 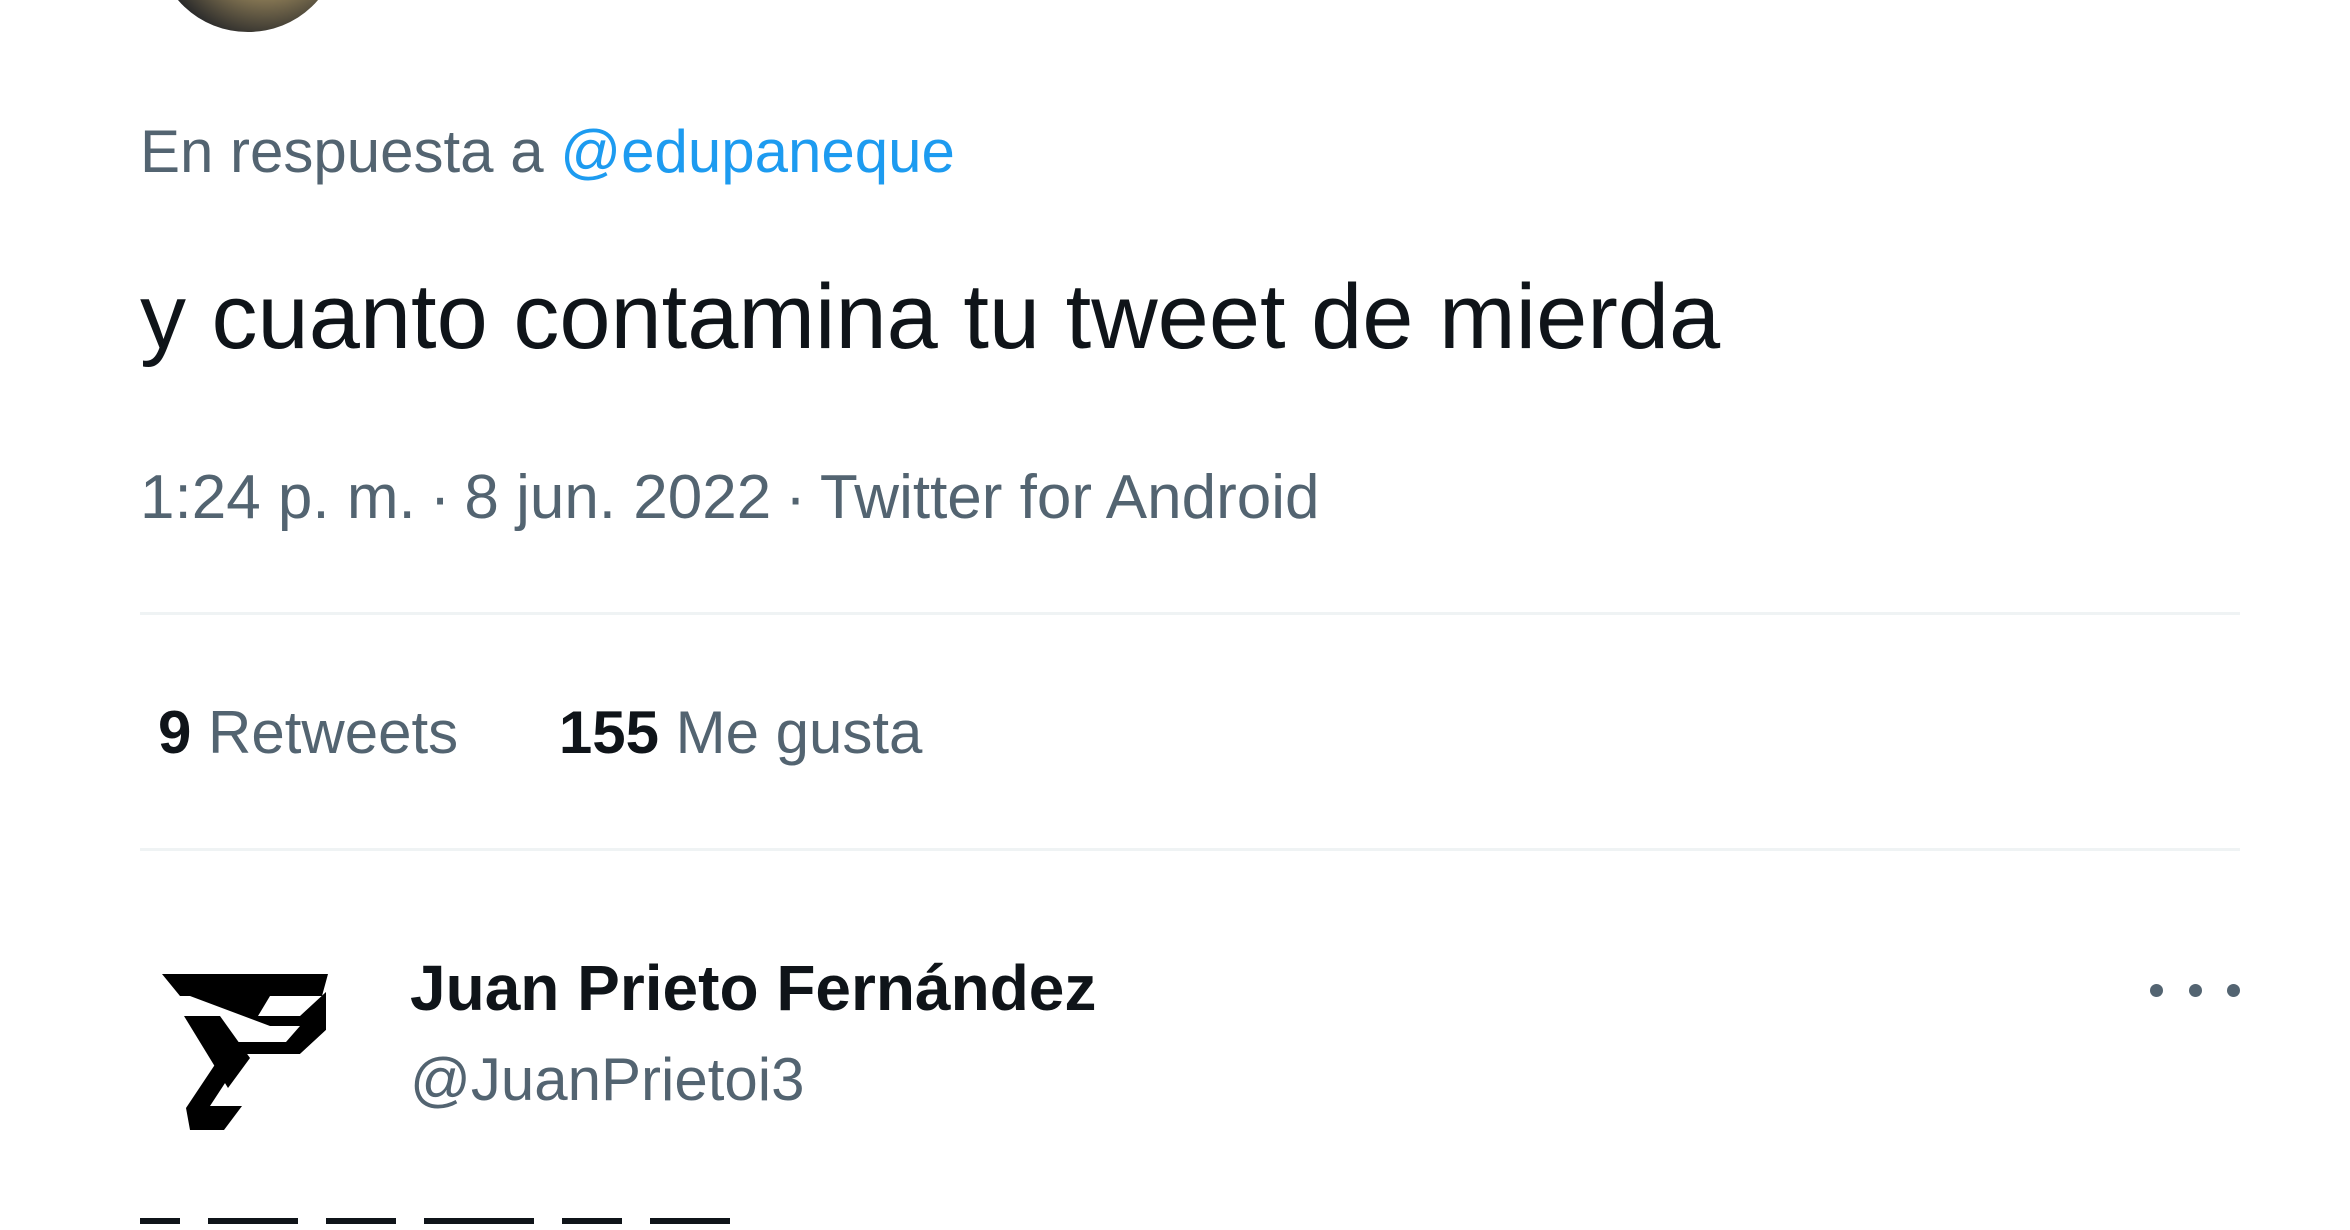 I want to click on likes-stat: 155 Me gusta, so click(x=741, y=733).